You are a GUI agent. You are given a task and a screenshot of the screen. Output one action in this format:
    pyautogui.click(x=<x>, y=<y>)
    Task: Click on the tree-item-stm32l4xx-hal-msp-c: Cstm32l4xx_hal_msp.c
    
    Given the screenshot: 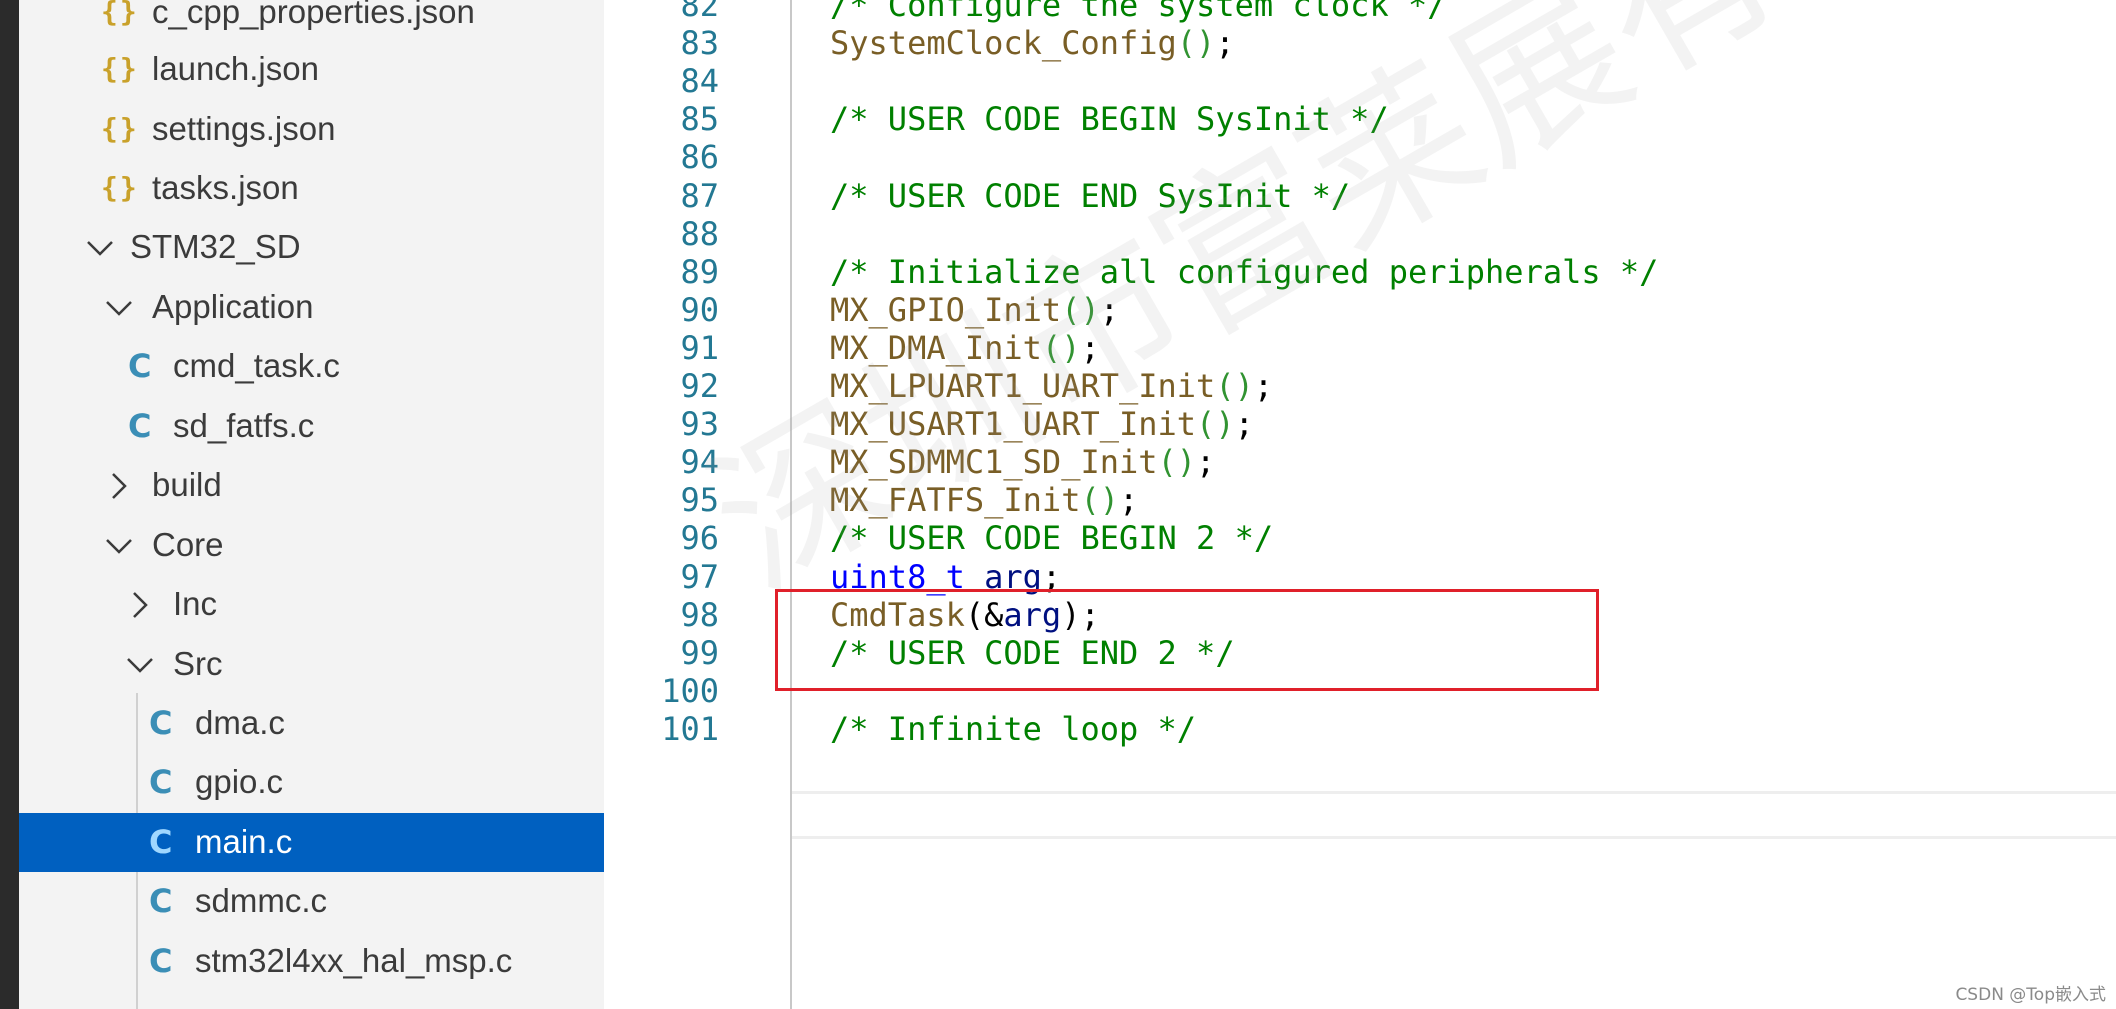 What is the action you would take?
    pyautogui.click(x=311, y=961)
    